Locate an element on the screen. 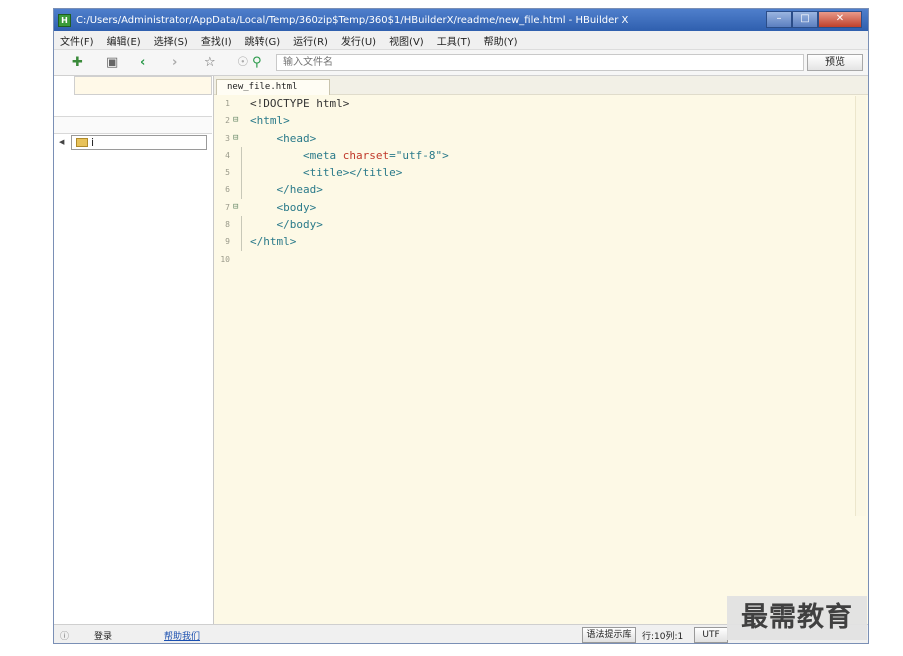 This screenshot has width=903, height=656. code-line: 3 ⊟ <head> is located at coordinates (534, 138).